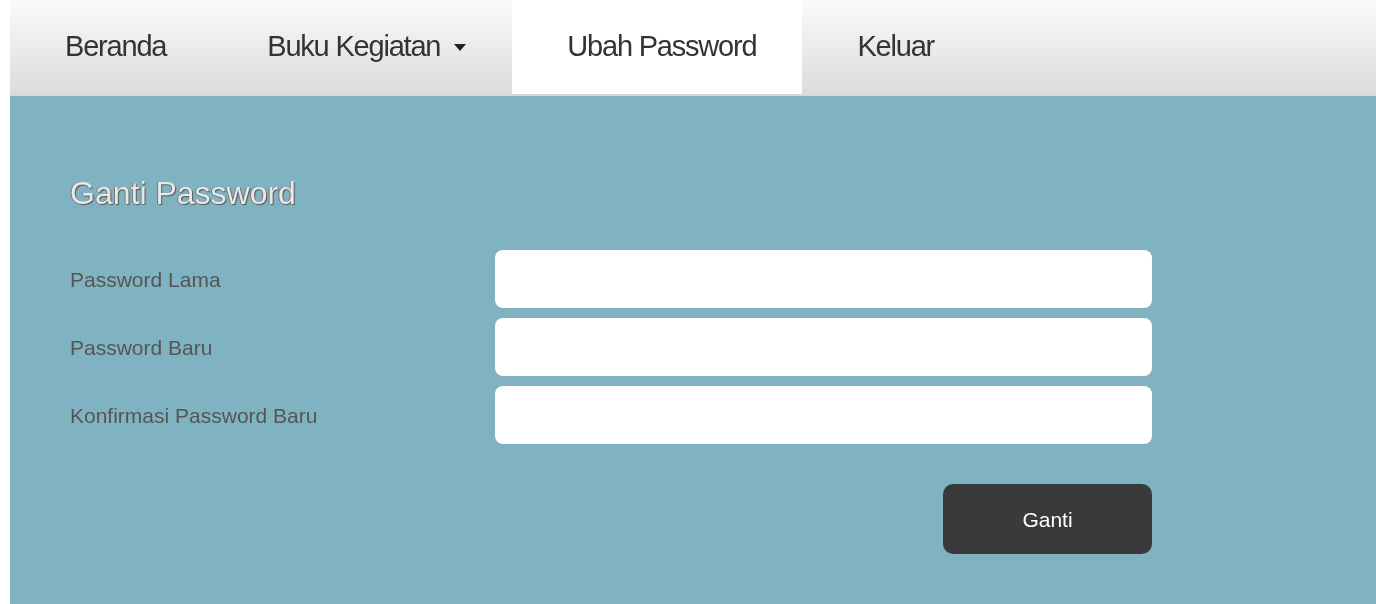 The width and height of the screenshot is (1376, 604). What do you see at coordinates (146, 279) in the screenshot?
I see `field-label: Password Lama` at bounding box center [146, 279].